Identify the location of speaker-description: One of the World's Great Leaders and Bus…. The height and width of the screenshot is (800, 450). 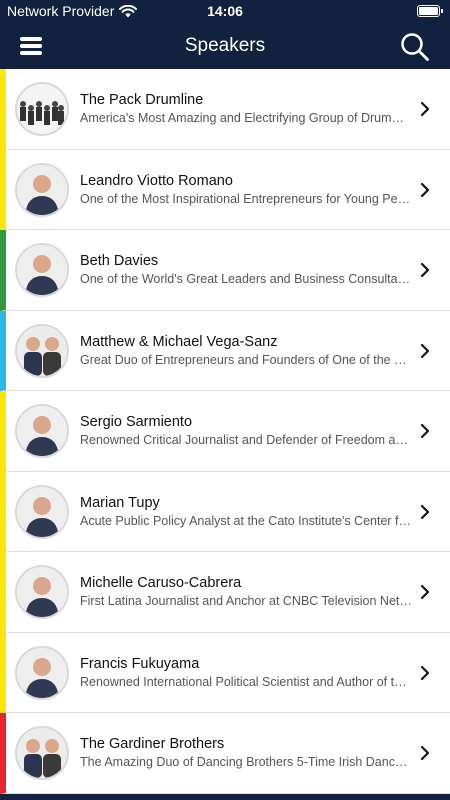
(246, 279).